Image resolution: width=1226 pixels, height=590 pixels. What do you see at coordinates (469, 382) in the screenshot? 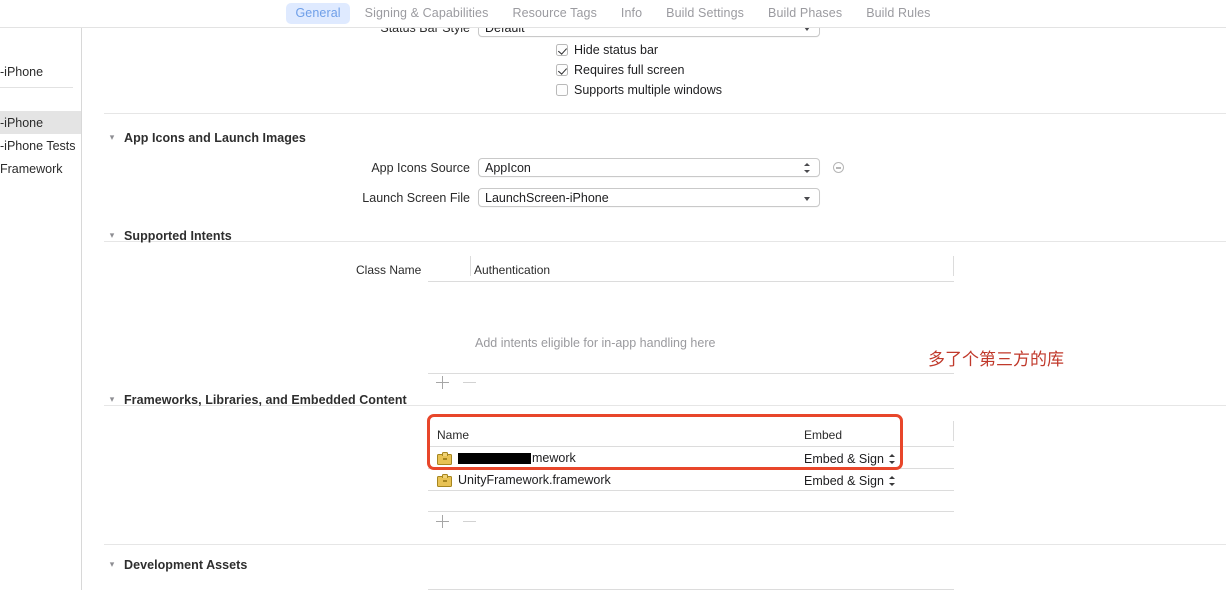
I see `remove-intent-button` at bounding box center [469, 382].